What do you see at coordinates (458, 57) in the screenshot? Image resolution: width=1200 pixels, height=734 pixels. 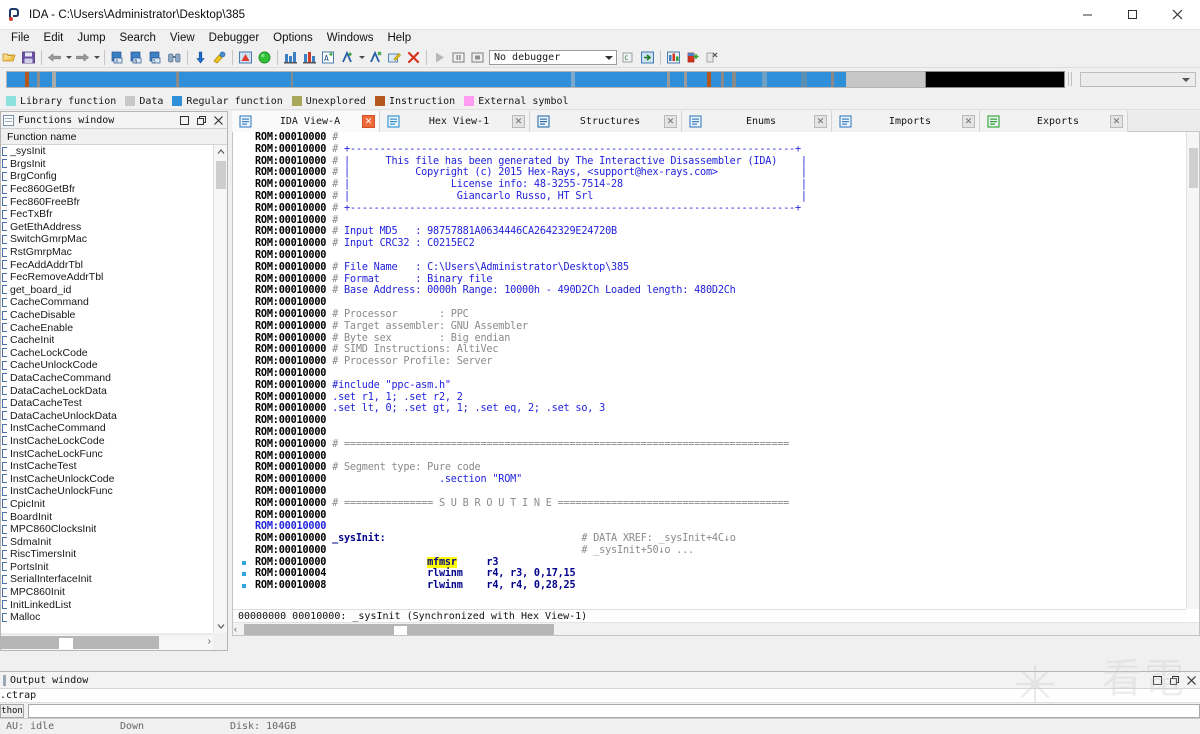 I see `debug-pause-button` at bounding box center [458, 57].